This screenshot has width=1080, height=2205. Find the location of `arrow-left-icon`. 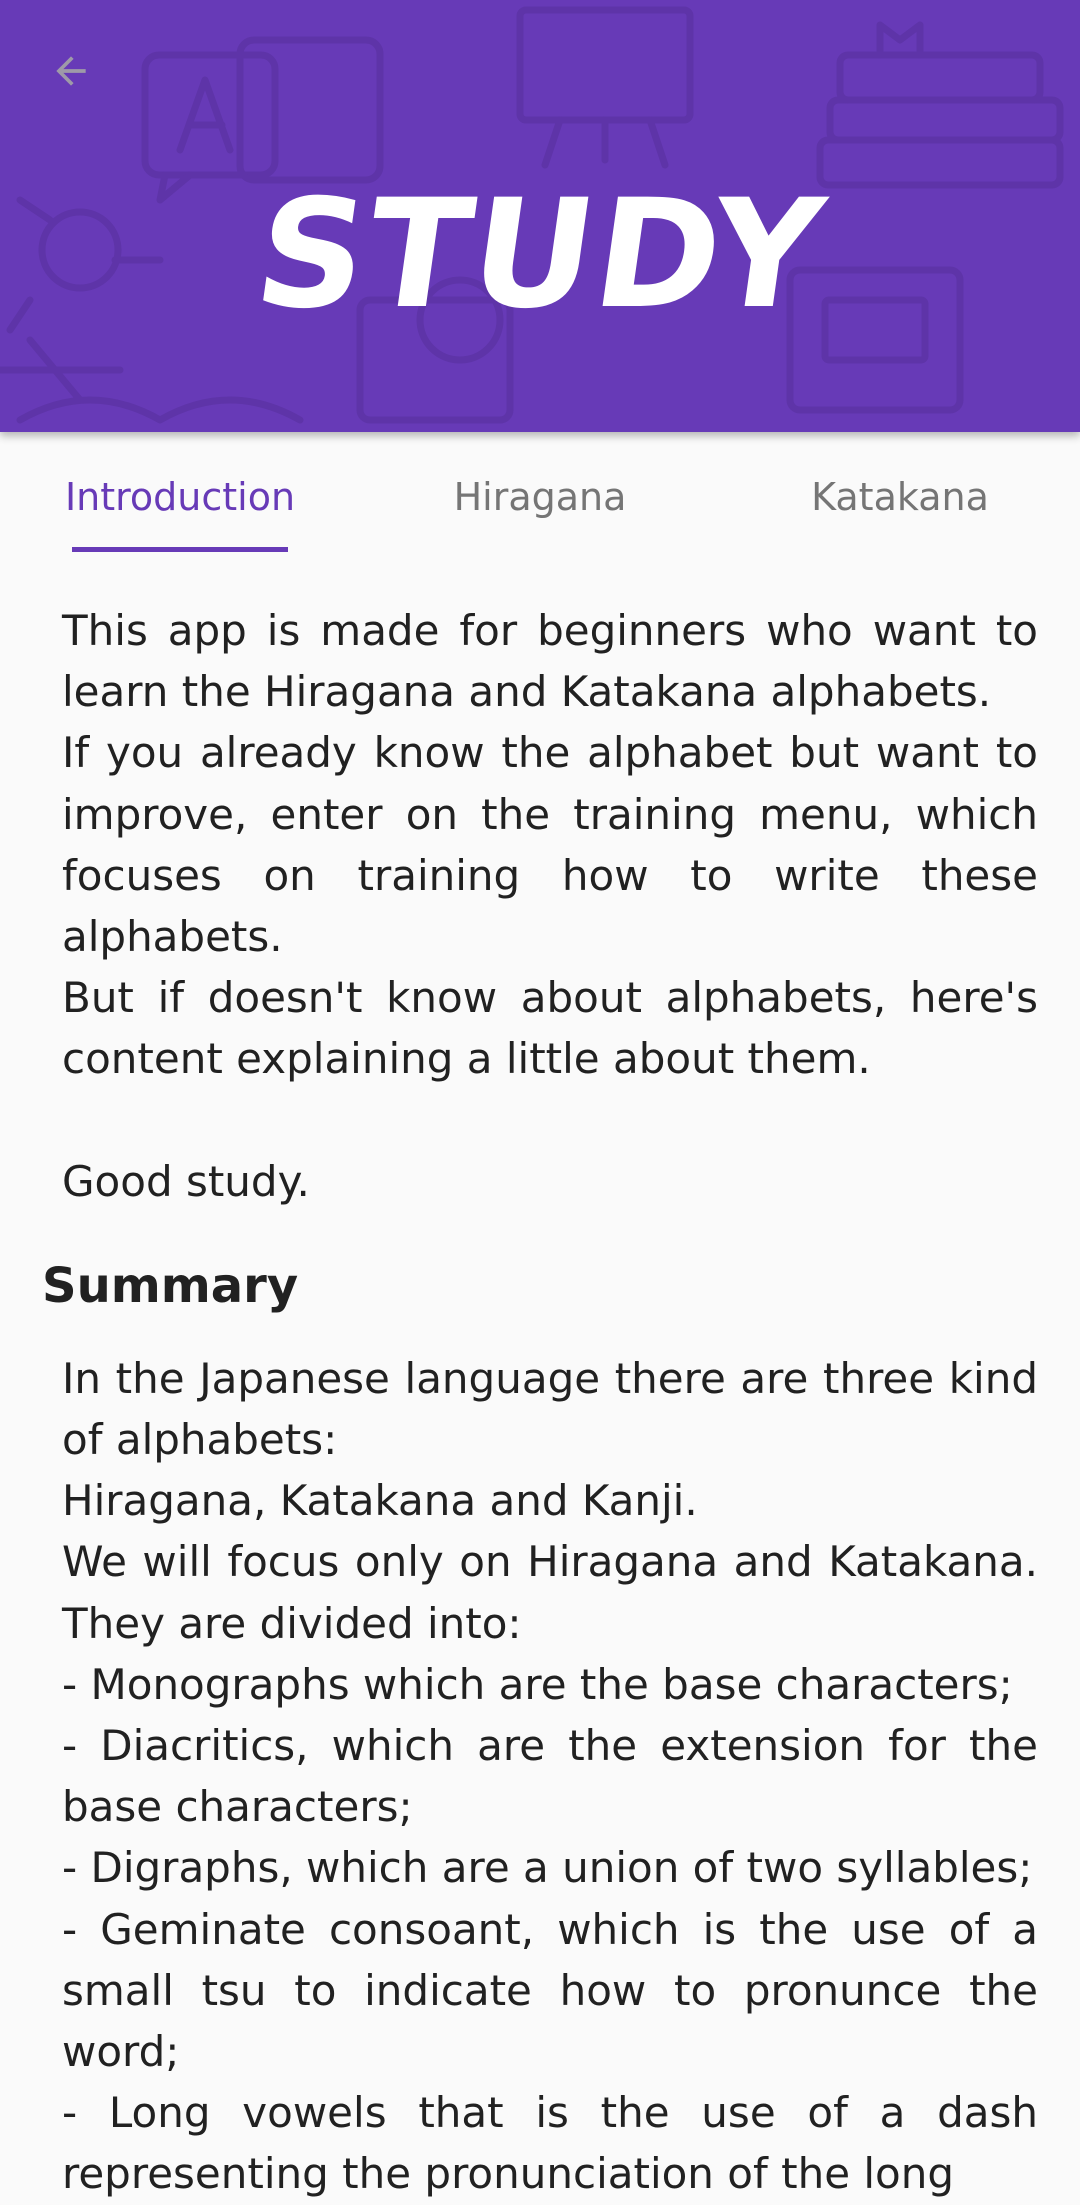

arrow-left-icon is located at coordinates (71, 71).